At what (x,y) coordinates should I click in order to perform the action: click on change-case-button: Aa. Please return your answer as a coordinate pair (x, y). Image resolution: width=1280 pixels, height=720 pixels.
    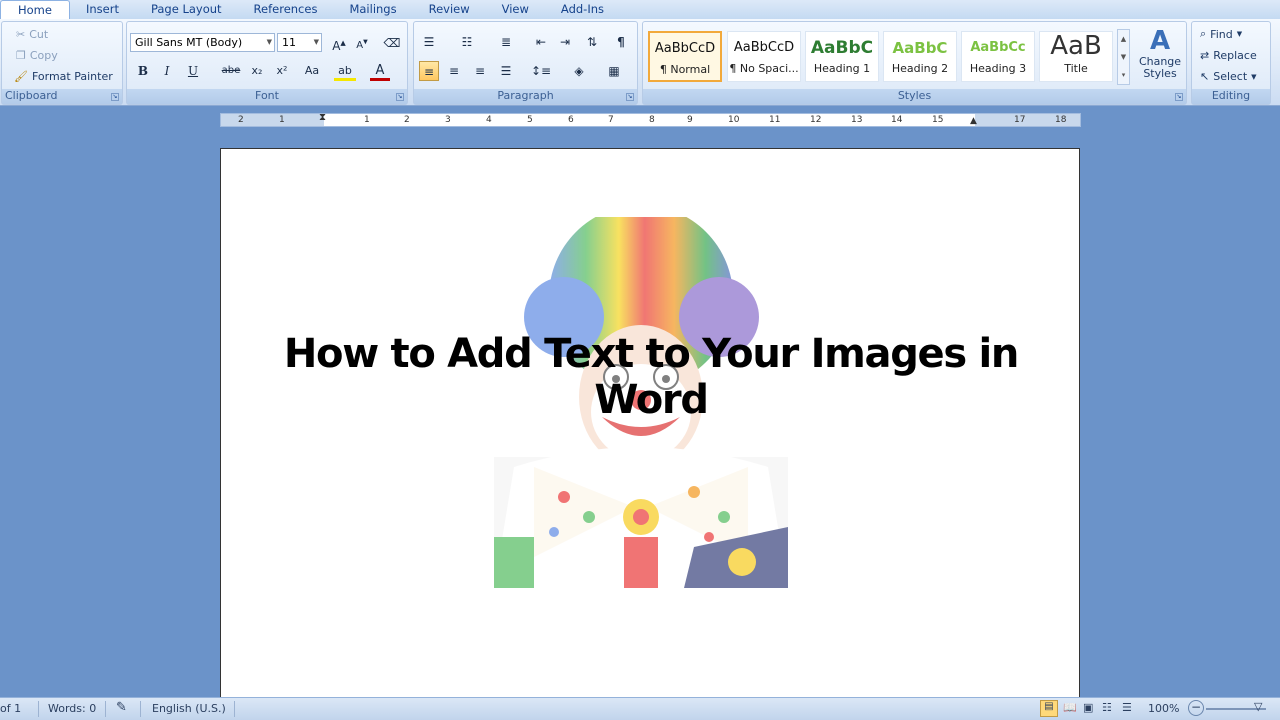
    Looking at the image, I should click on (312, 71).